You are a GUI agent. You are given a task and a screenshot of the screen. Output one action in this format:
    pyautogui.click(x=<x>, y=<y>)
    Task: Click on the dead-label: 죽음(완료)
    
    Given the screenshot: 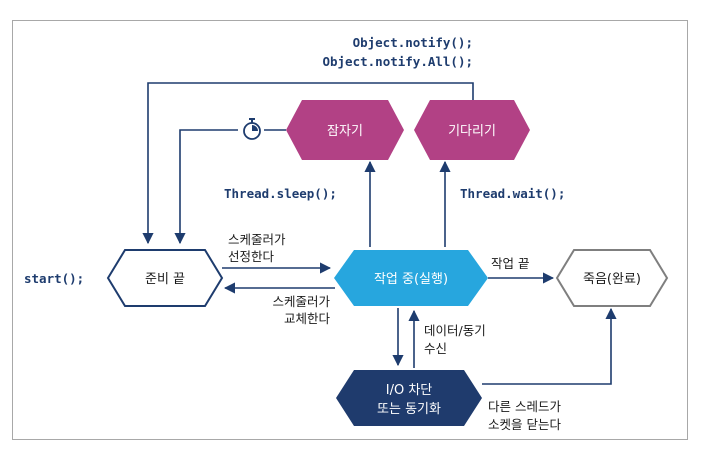 What is the action you would take?
    pyautogui.click(x=612, y=279)
    